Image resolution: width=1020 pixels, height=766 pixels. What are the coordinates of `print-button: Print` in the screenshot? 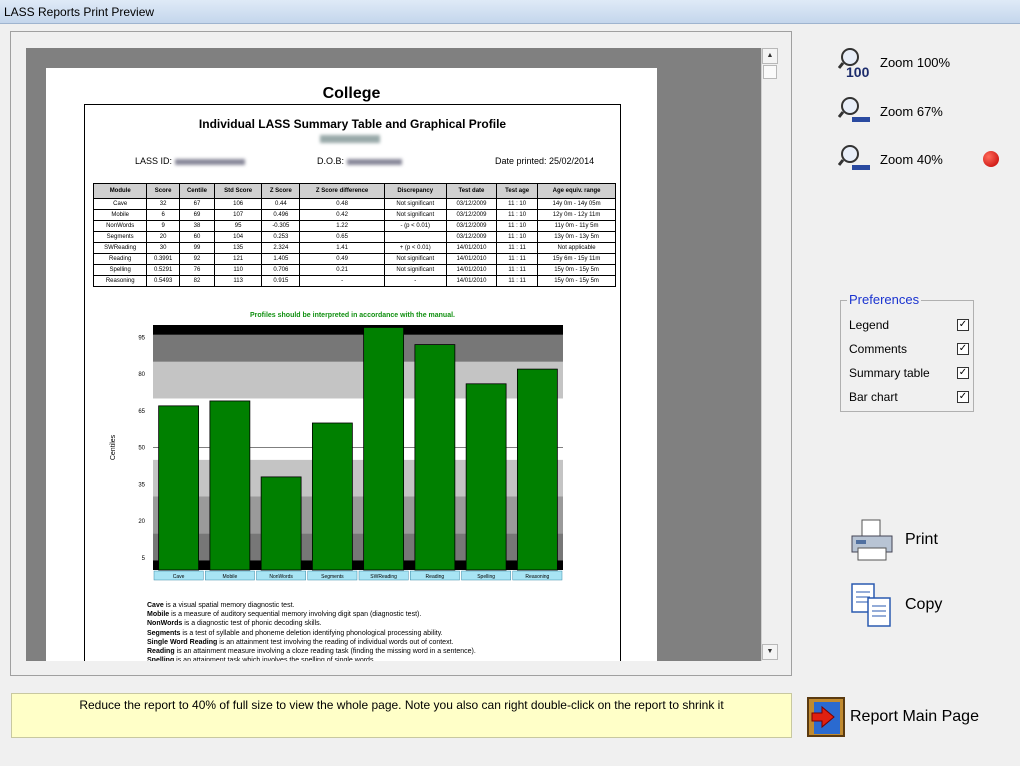 It's located at (893, 540).